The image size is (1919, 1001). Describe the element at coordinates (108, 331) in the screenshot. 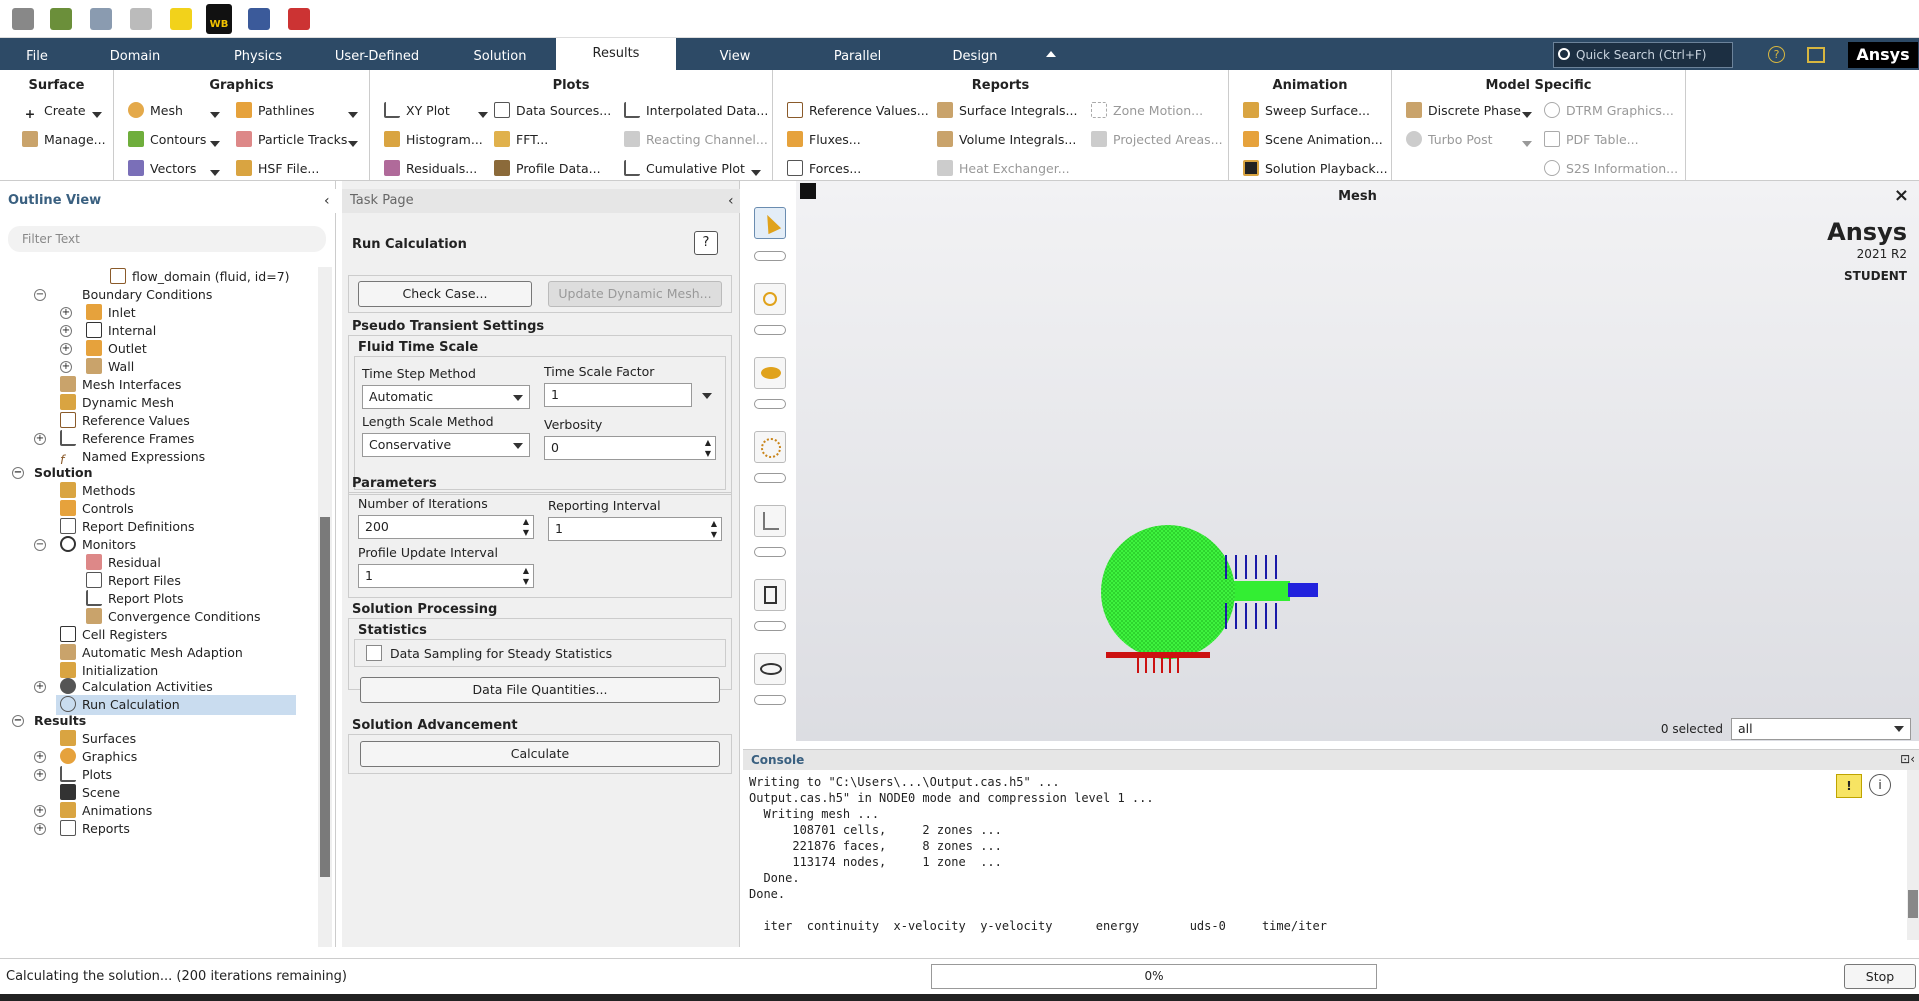

I see `tree-node: + Internal` at that location.